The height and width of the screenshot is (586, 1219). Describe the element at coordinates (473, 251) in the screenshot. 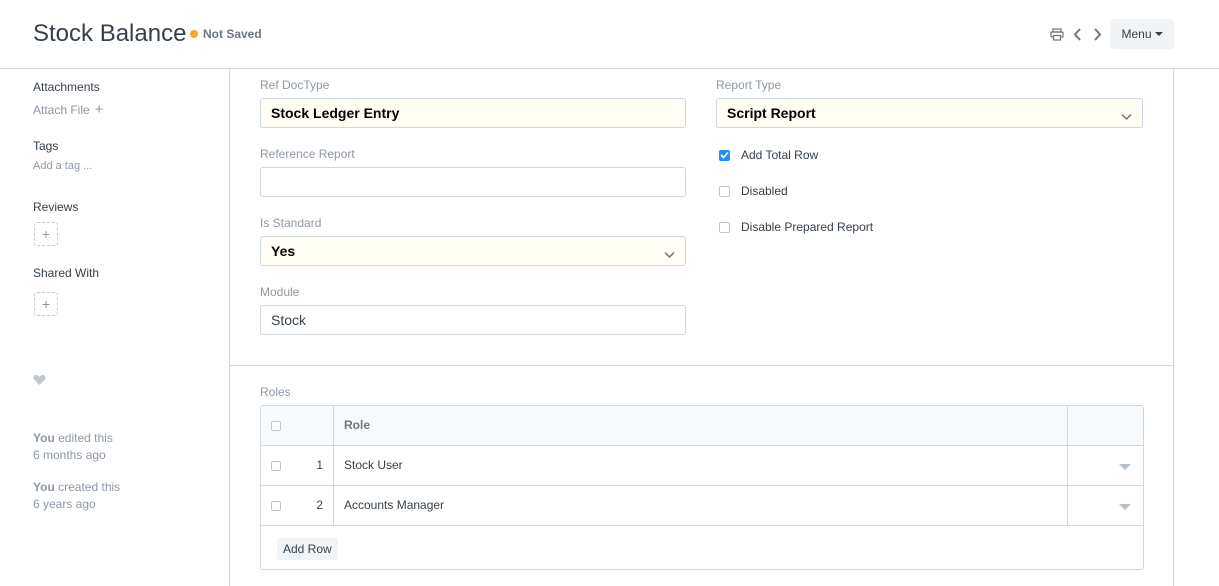

I see `is-standard-select: Yes` at that location.